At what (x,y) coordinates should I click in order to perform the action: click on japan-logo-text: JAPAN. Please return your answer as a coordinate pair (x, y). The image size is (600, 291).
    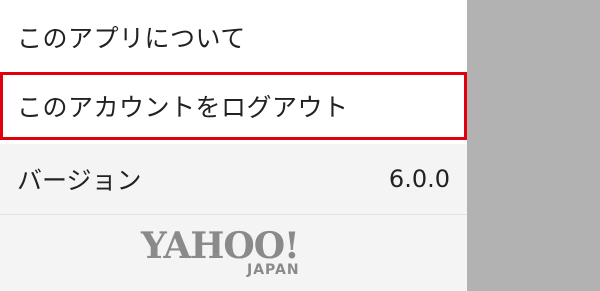
    Looking at the image, I should click on (273, 270).